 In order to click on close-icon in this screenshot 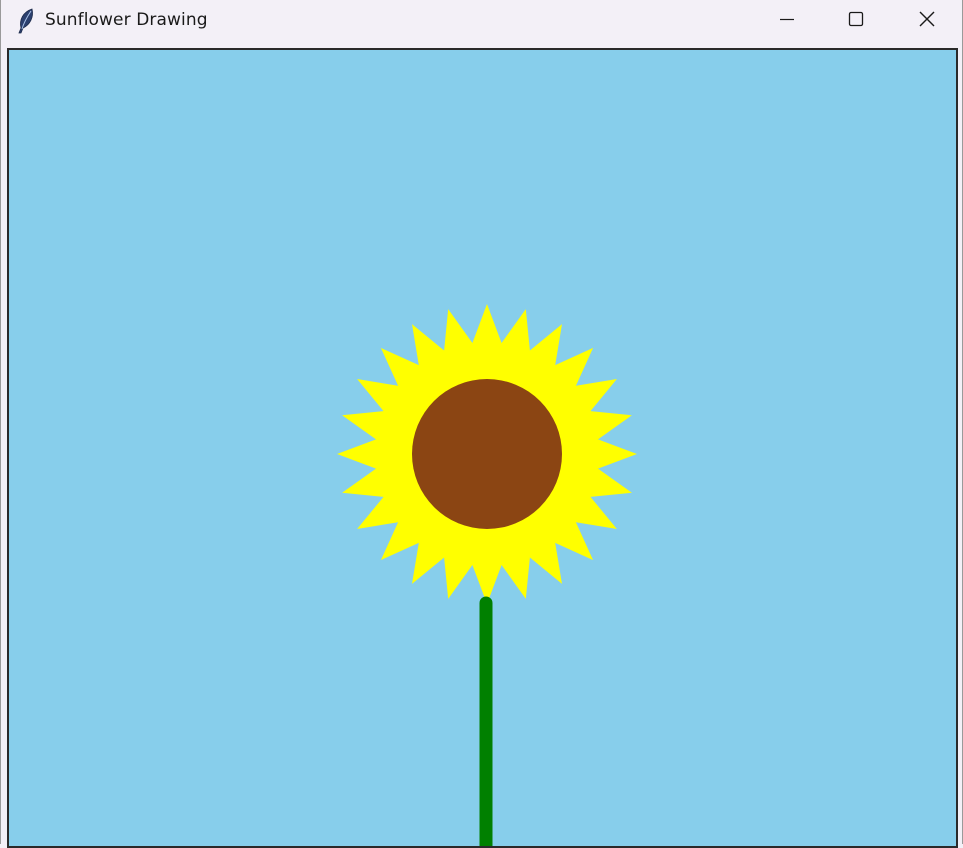, I will do `click(927, 21)`.